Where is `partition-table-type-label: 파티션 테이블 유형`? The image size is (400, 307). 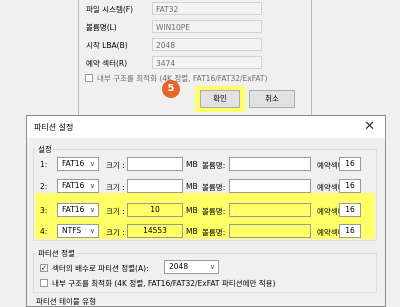
partition-table-type-label: 파티션 테이블 유형 is located at coordinates (66, 301).